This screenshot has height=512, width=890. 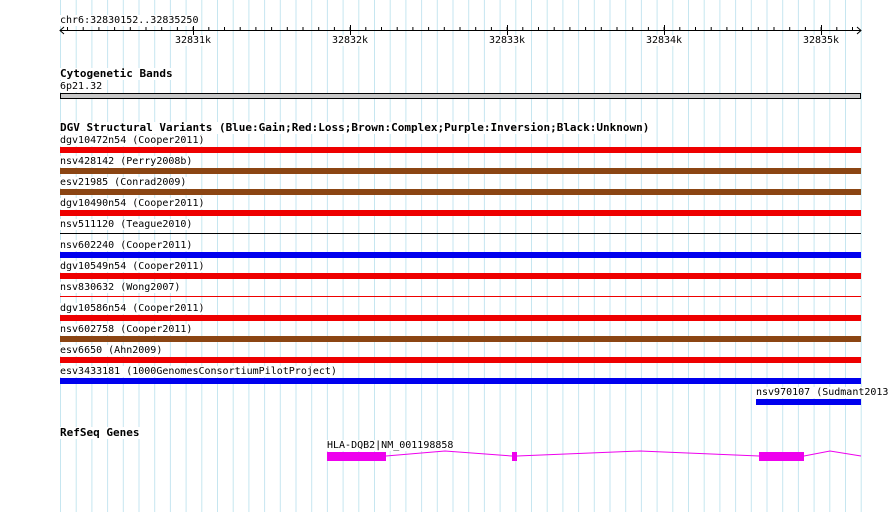 I want to click on variant-label: nsv830632 (Wong2007), so click(x=120, y=287).